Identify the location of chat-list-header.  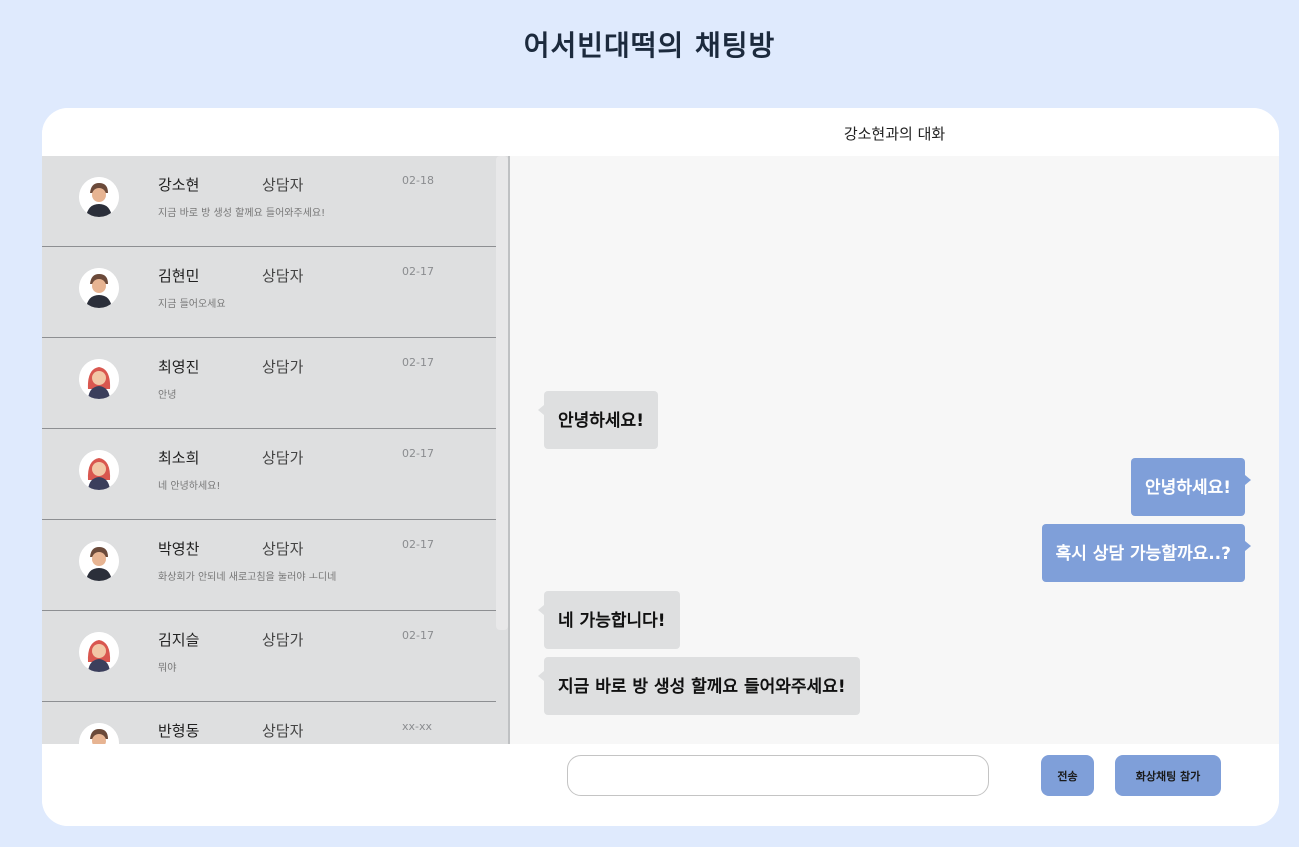
(275, 132).